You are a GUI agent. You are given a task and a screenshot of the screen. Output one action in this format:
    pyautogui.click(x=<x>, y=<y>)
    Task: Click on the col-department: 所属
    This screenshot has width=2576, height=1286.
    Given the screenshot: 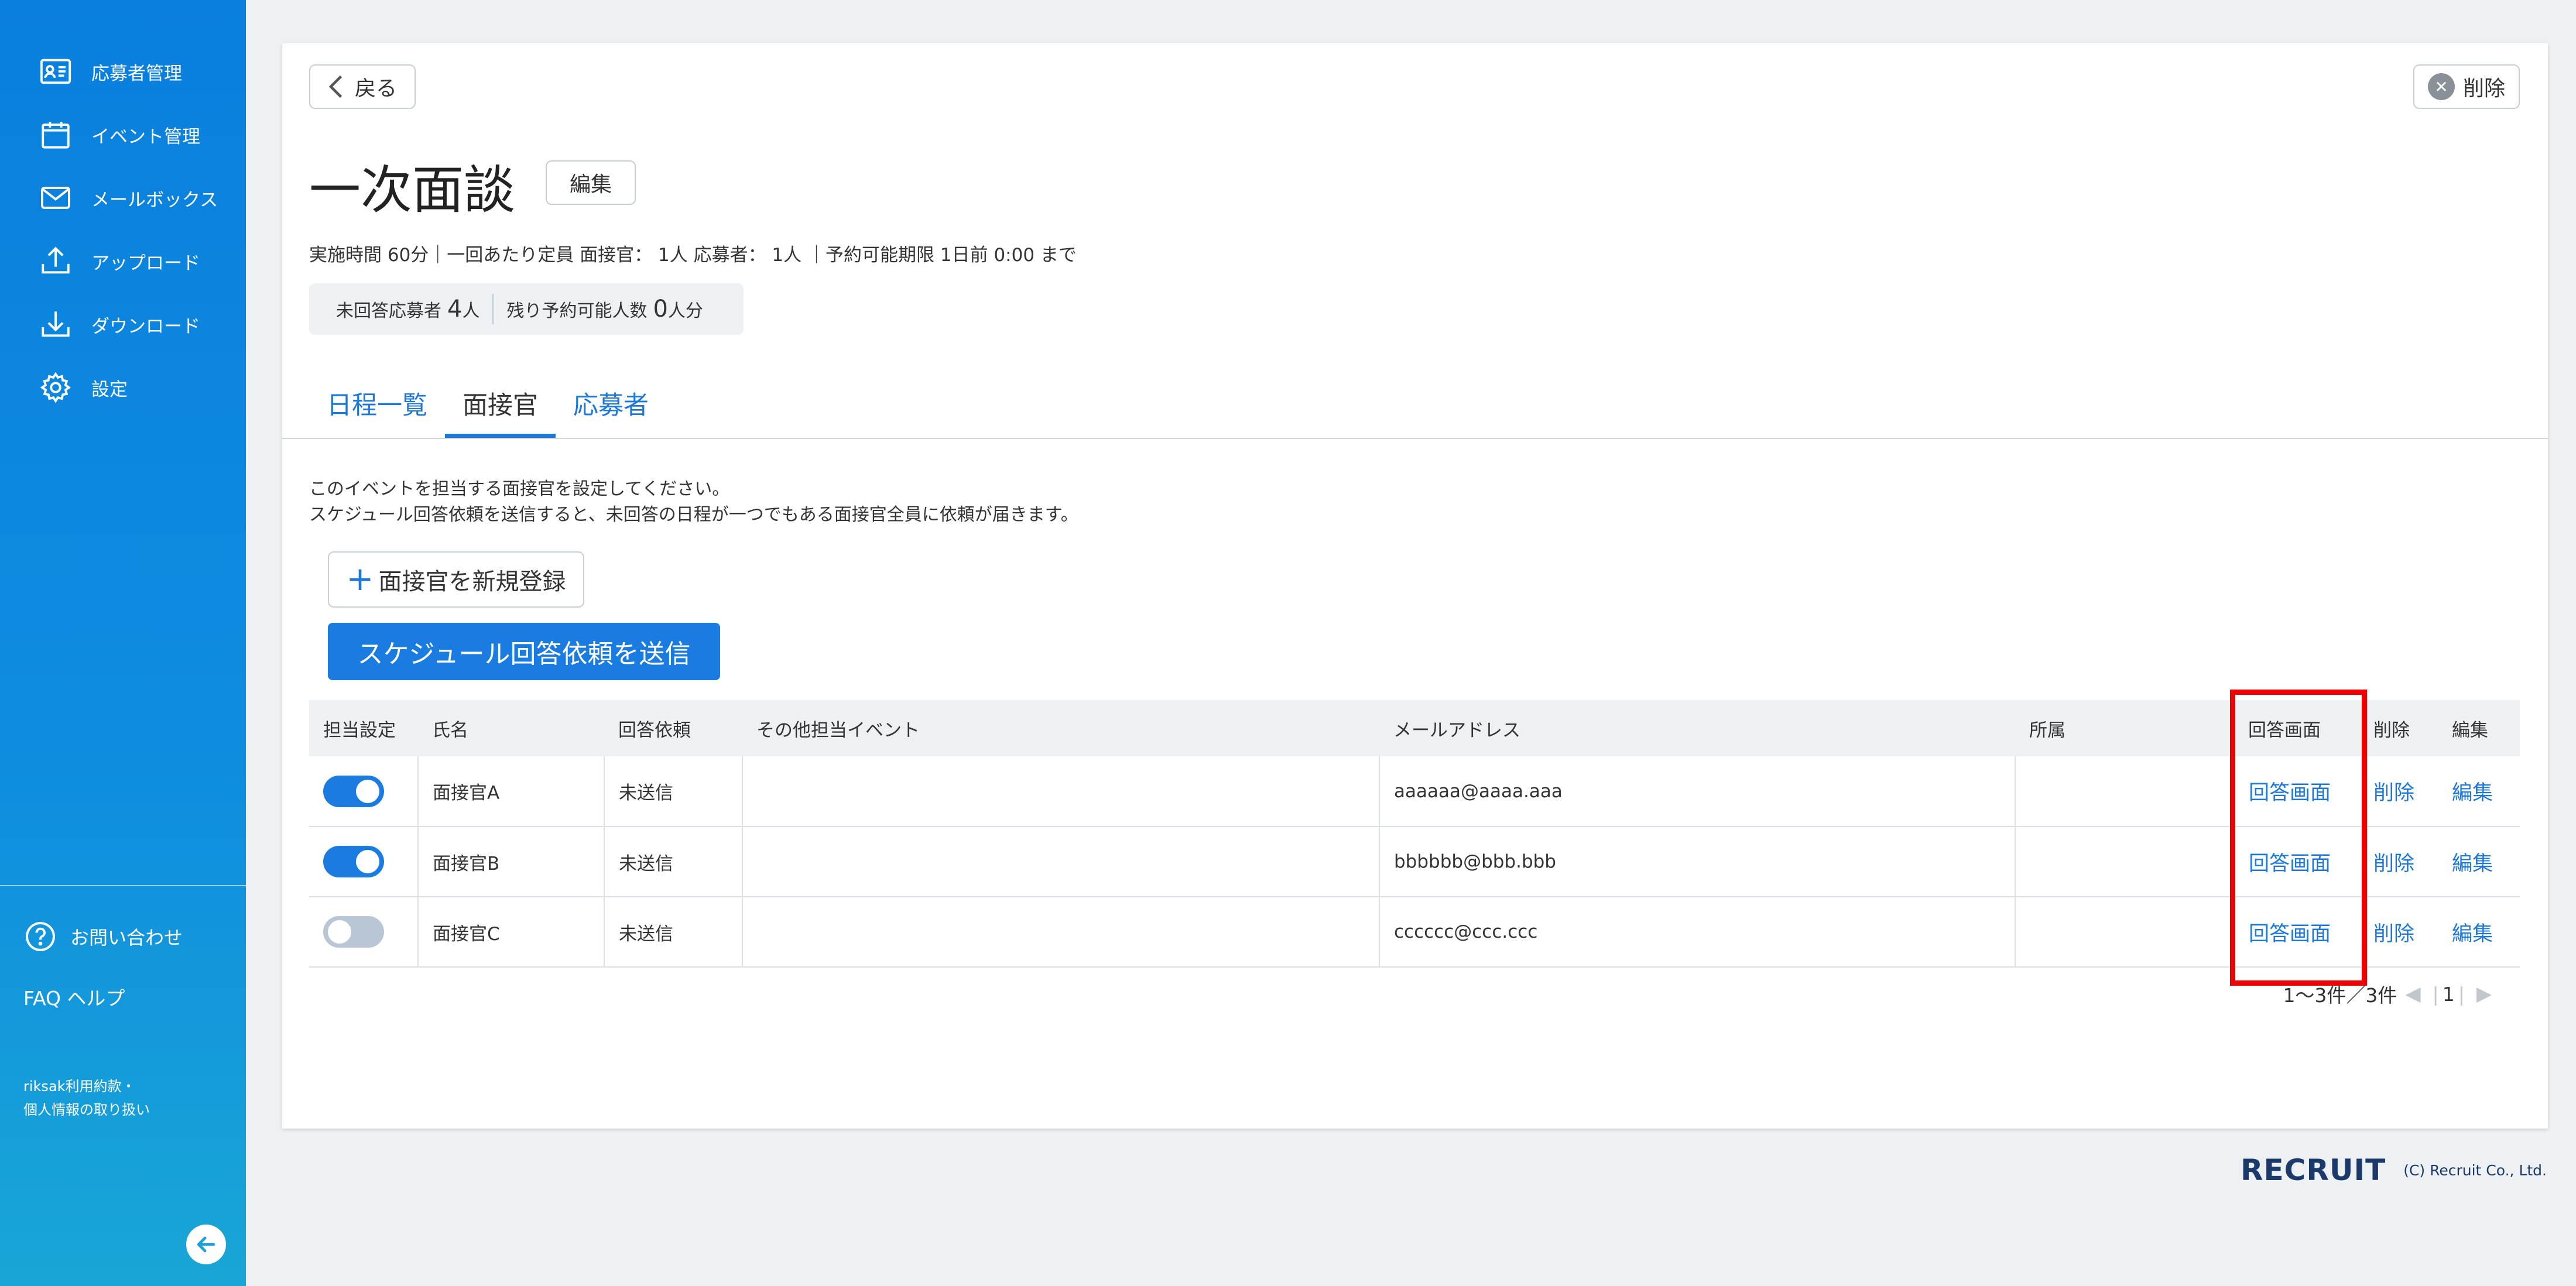 What is the action you would take?
    pyautogui.click(x=2124, y=728)
    